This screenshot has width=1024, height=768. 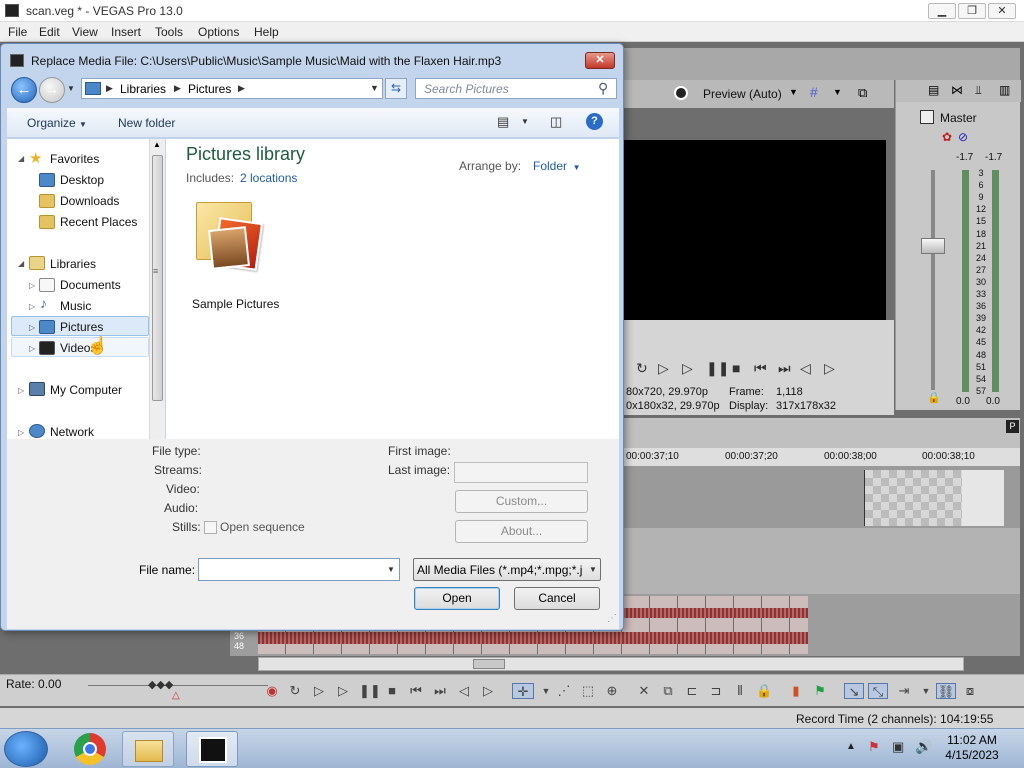 What do you see at coordinates (904, 691) in the screenshot?
I see `auto-ripple-icon: ⇥` at bounding box center [904, 691].